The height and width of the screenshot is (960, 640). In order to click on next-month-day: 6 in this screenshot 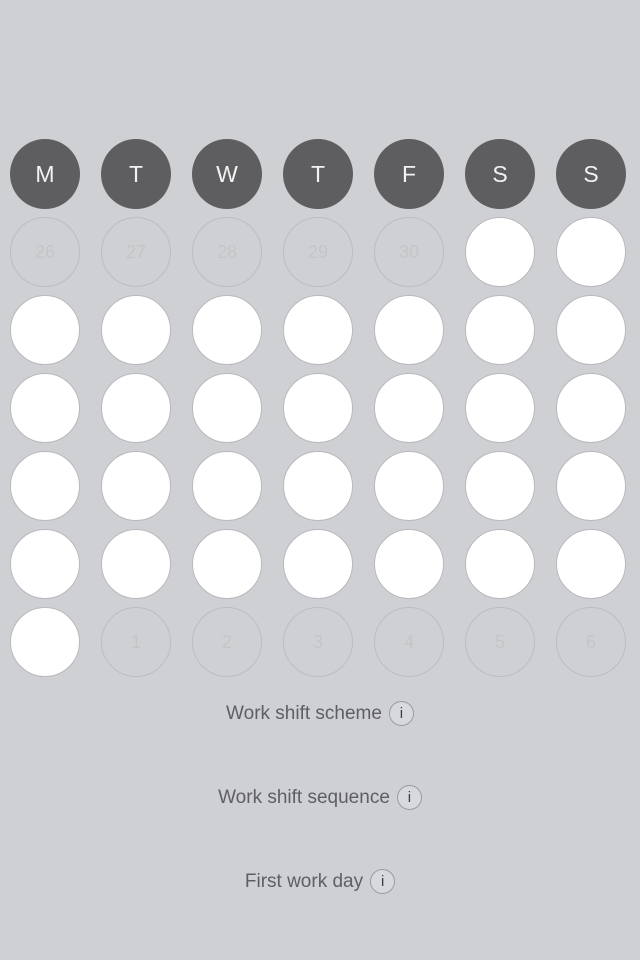, I will do `click(591, 642)`.